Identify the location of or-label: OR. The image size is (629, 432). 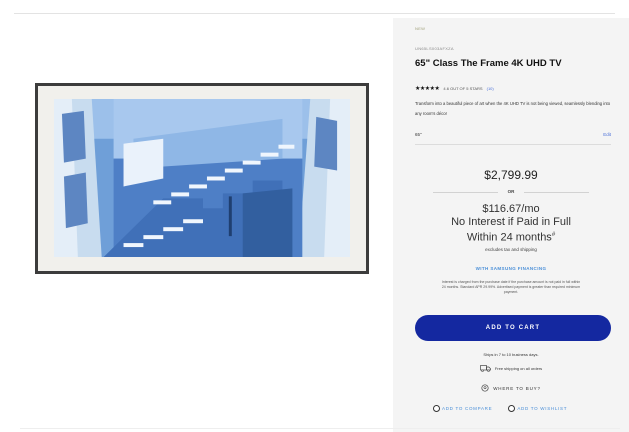
(511, 191).